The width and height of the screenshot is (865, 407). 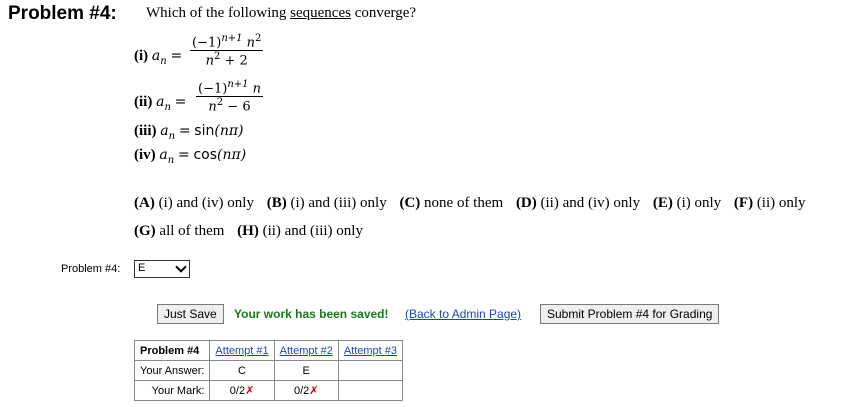 What do you see at coordinates (142, 268) in the screenshot?
I see `answer-selected-value: E` at bounding box center [142, 268].